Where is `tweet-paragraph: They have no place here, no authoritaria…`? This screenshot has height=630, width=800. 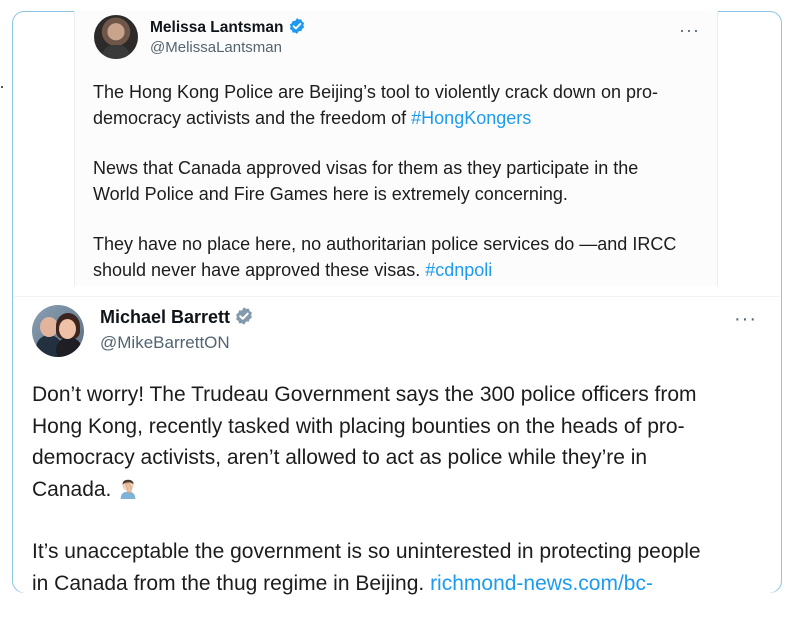
tweet-paragraph: They have no place here, no authoritaria… is located at coordinates (399, 257).